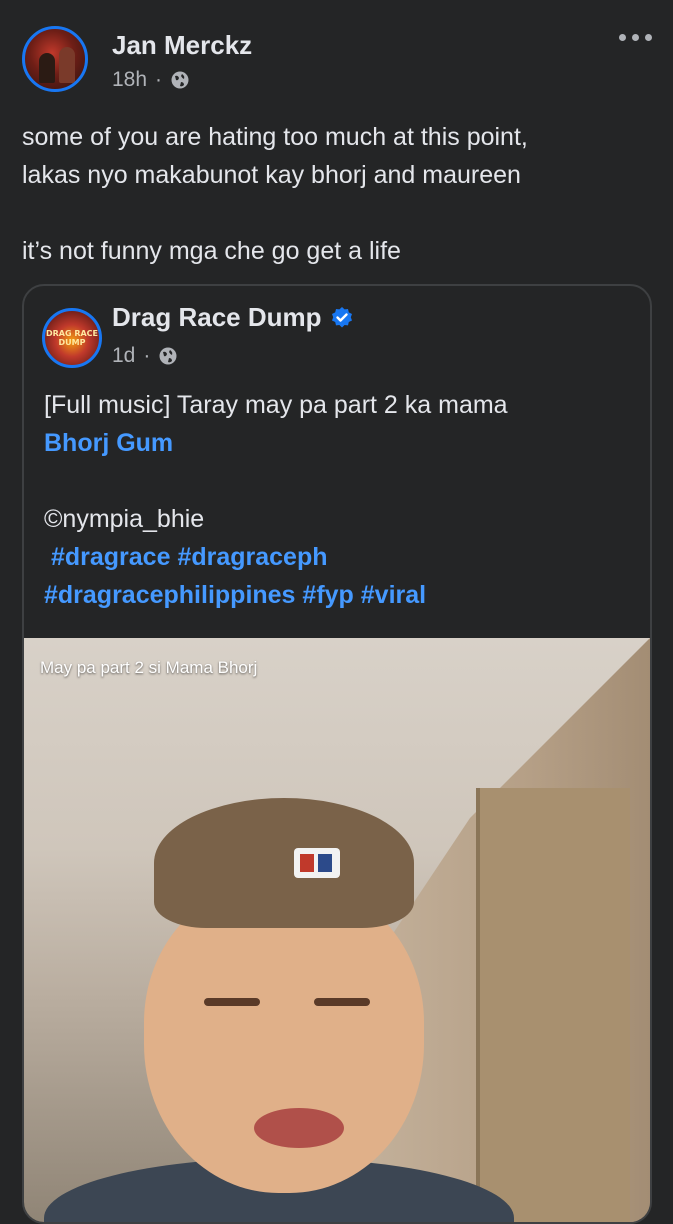 The image size is (673, 1224). What do you see at coordinates (337, 64) in the screenshot?
I see `post-header: Jan Merckz 18h ·` at bounding box center [337, 64].